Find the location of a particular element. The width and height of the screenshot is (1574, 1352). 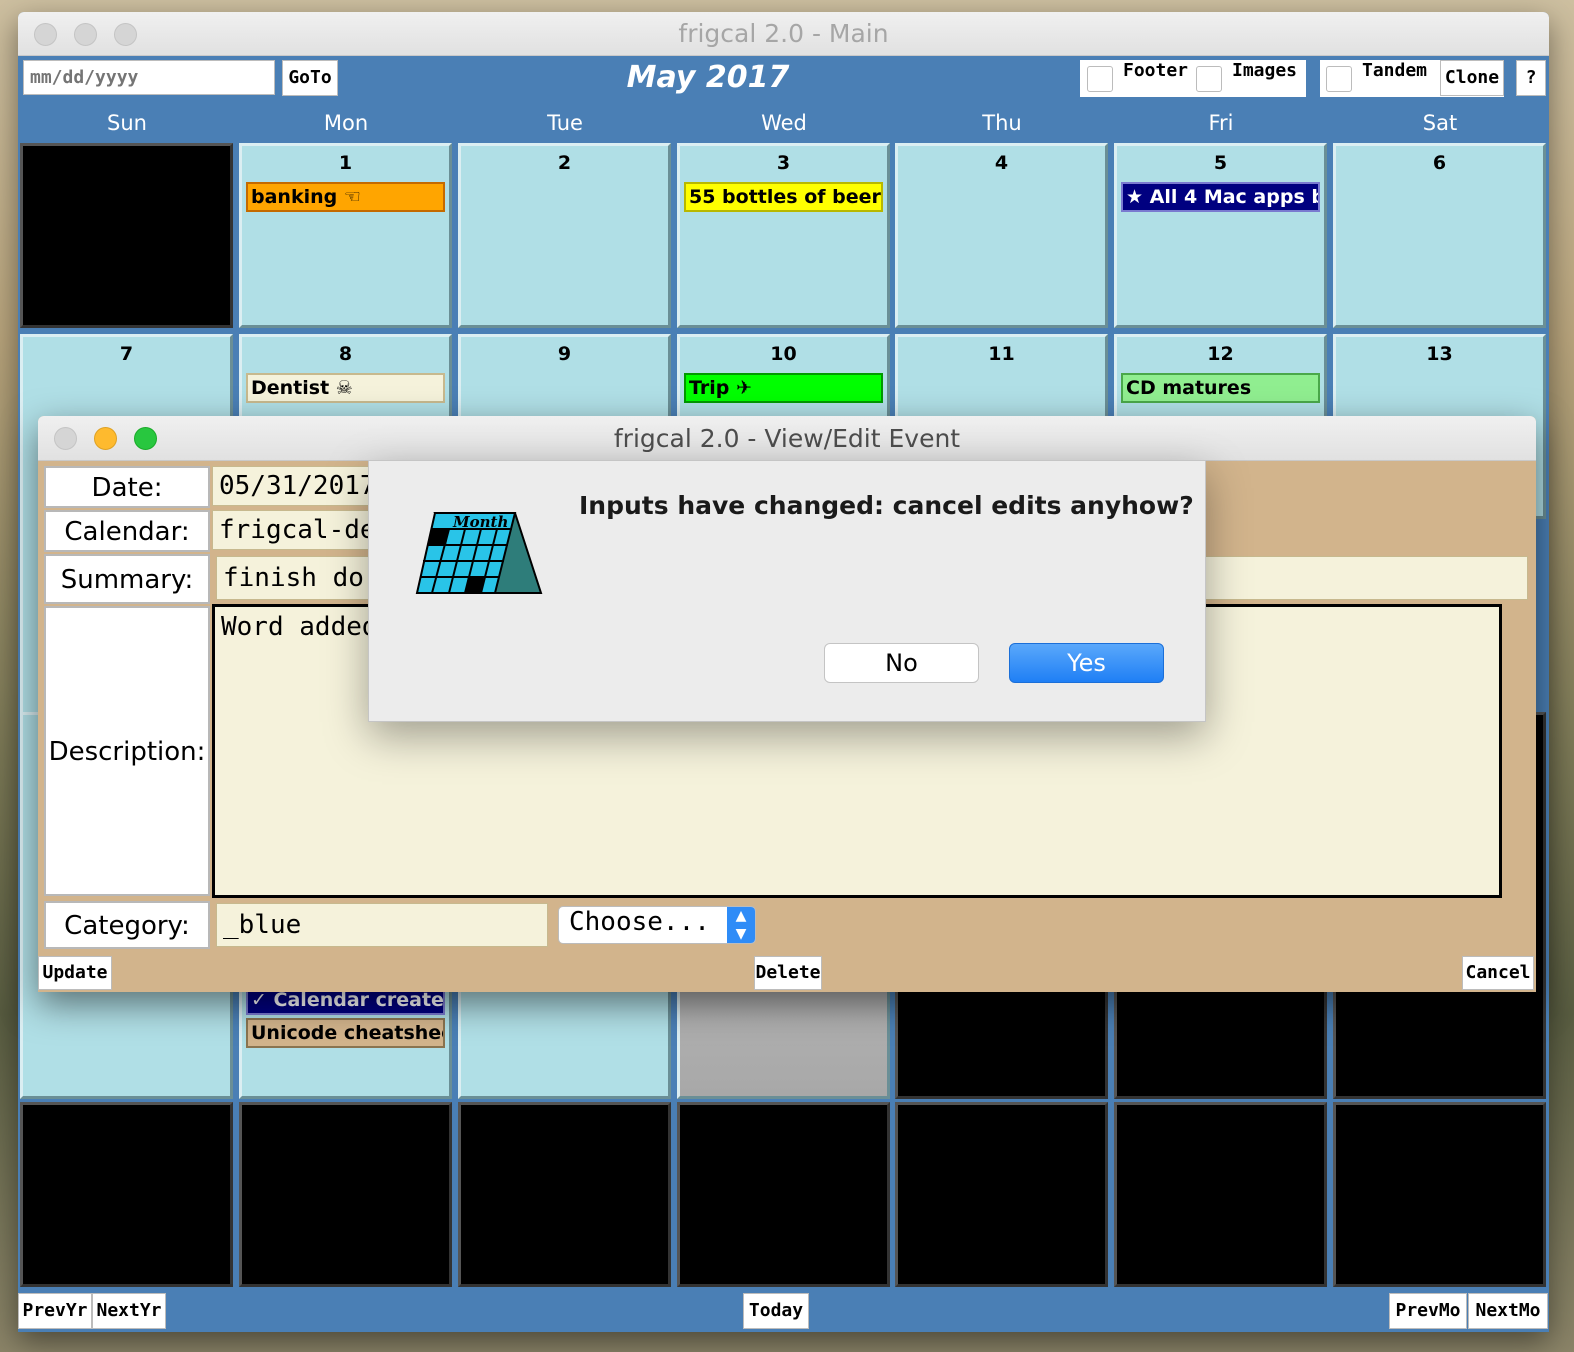

tandem-checkbox is located at coordinates (1339, 79).